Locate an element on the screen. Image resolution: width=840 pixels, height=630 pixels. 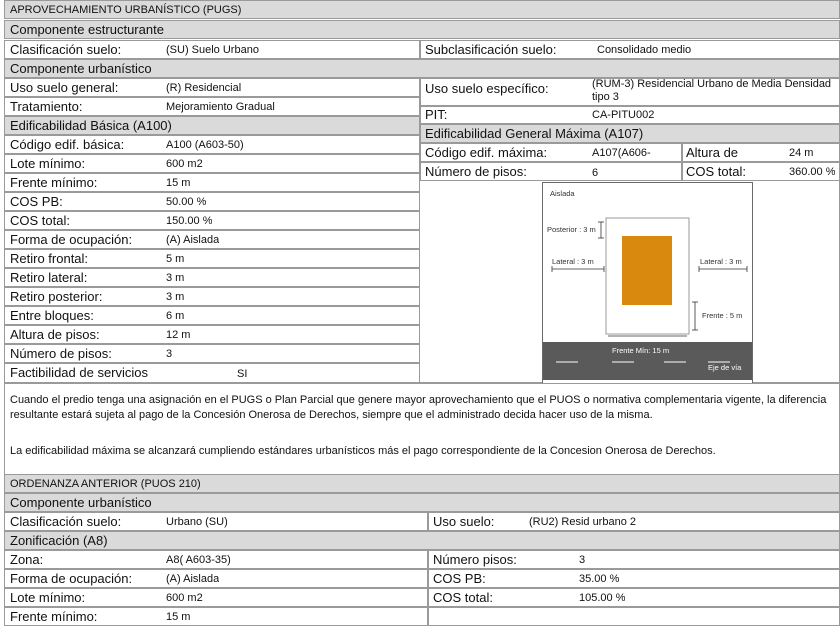
basica-row-value: 5 m is located at coordinates (175, 259).